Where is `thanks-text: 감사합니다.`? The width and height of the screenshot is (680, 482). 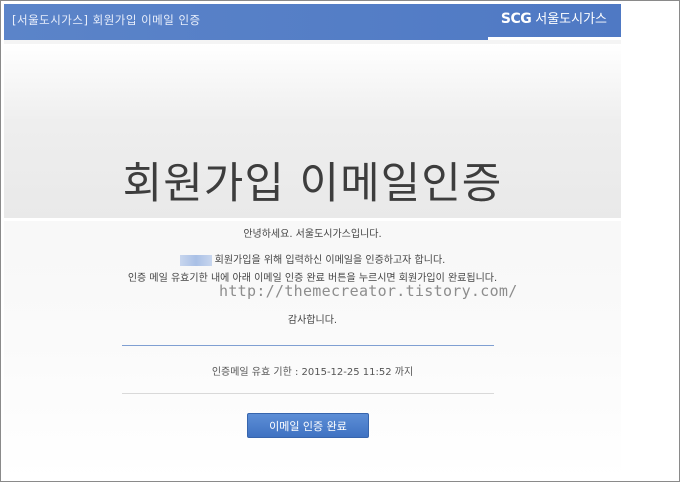 thanks-text: 감사합니다. is located at coordinates (312, 320).